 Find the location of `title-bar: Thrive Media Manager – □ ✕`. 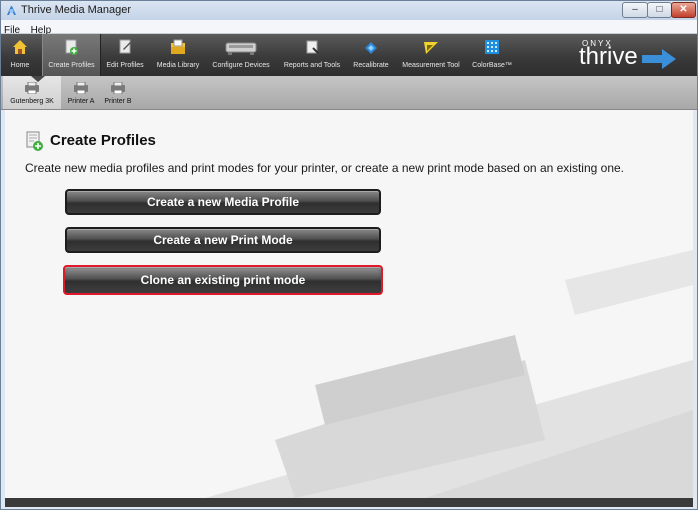

title-bar: Thrive Media Manager – □ ✕ is located at coordinates (349, 10).